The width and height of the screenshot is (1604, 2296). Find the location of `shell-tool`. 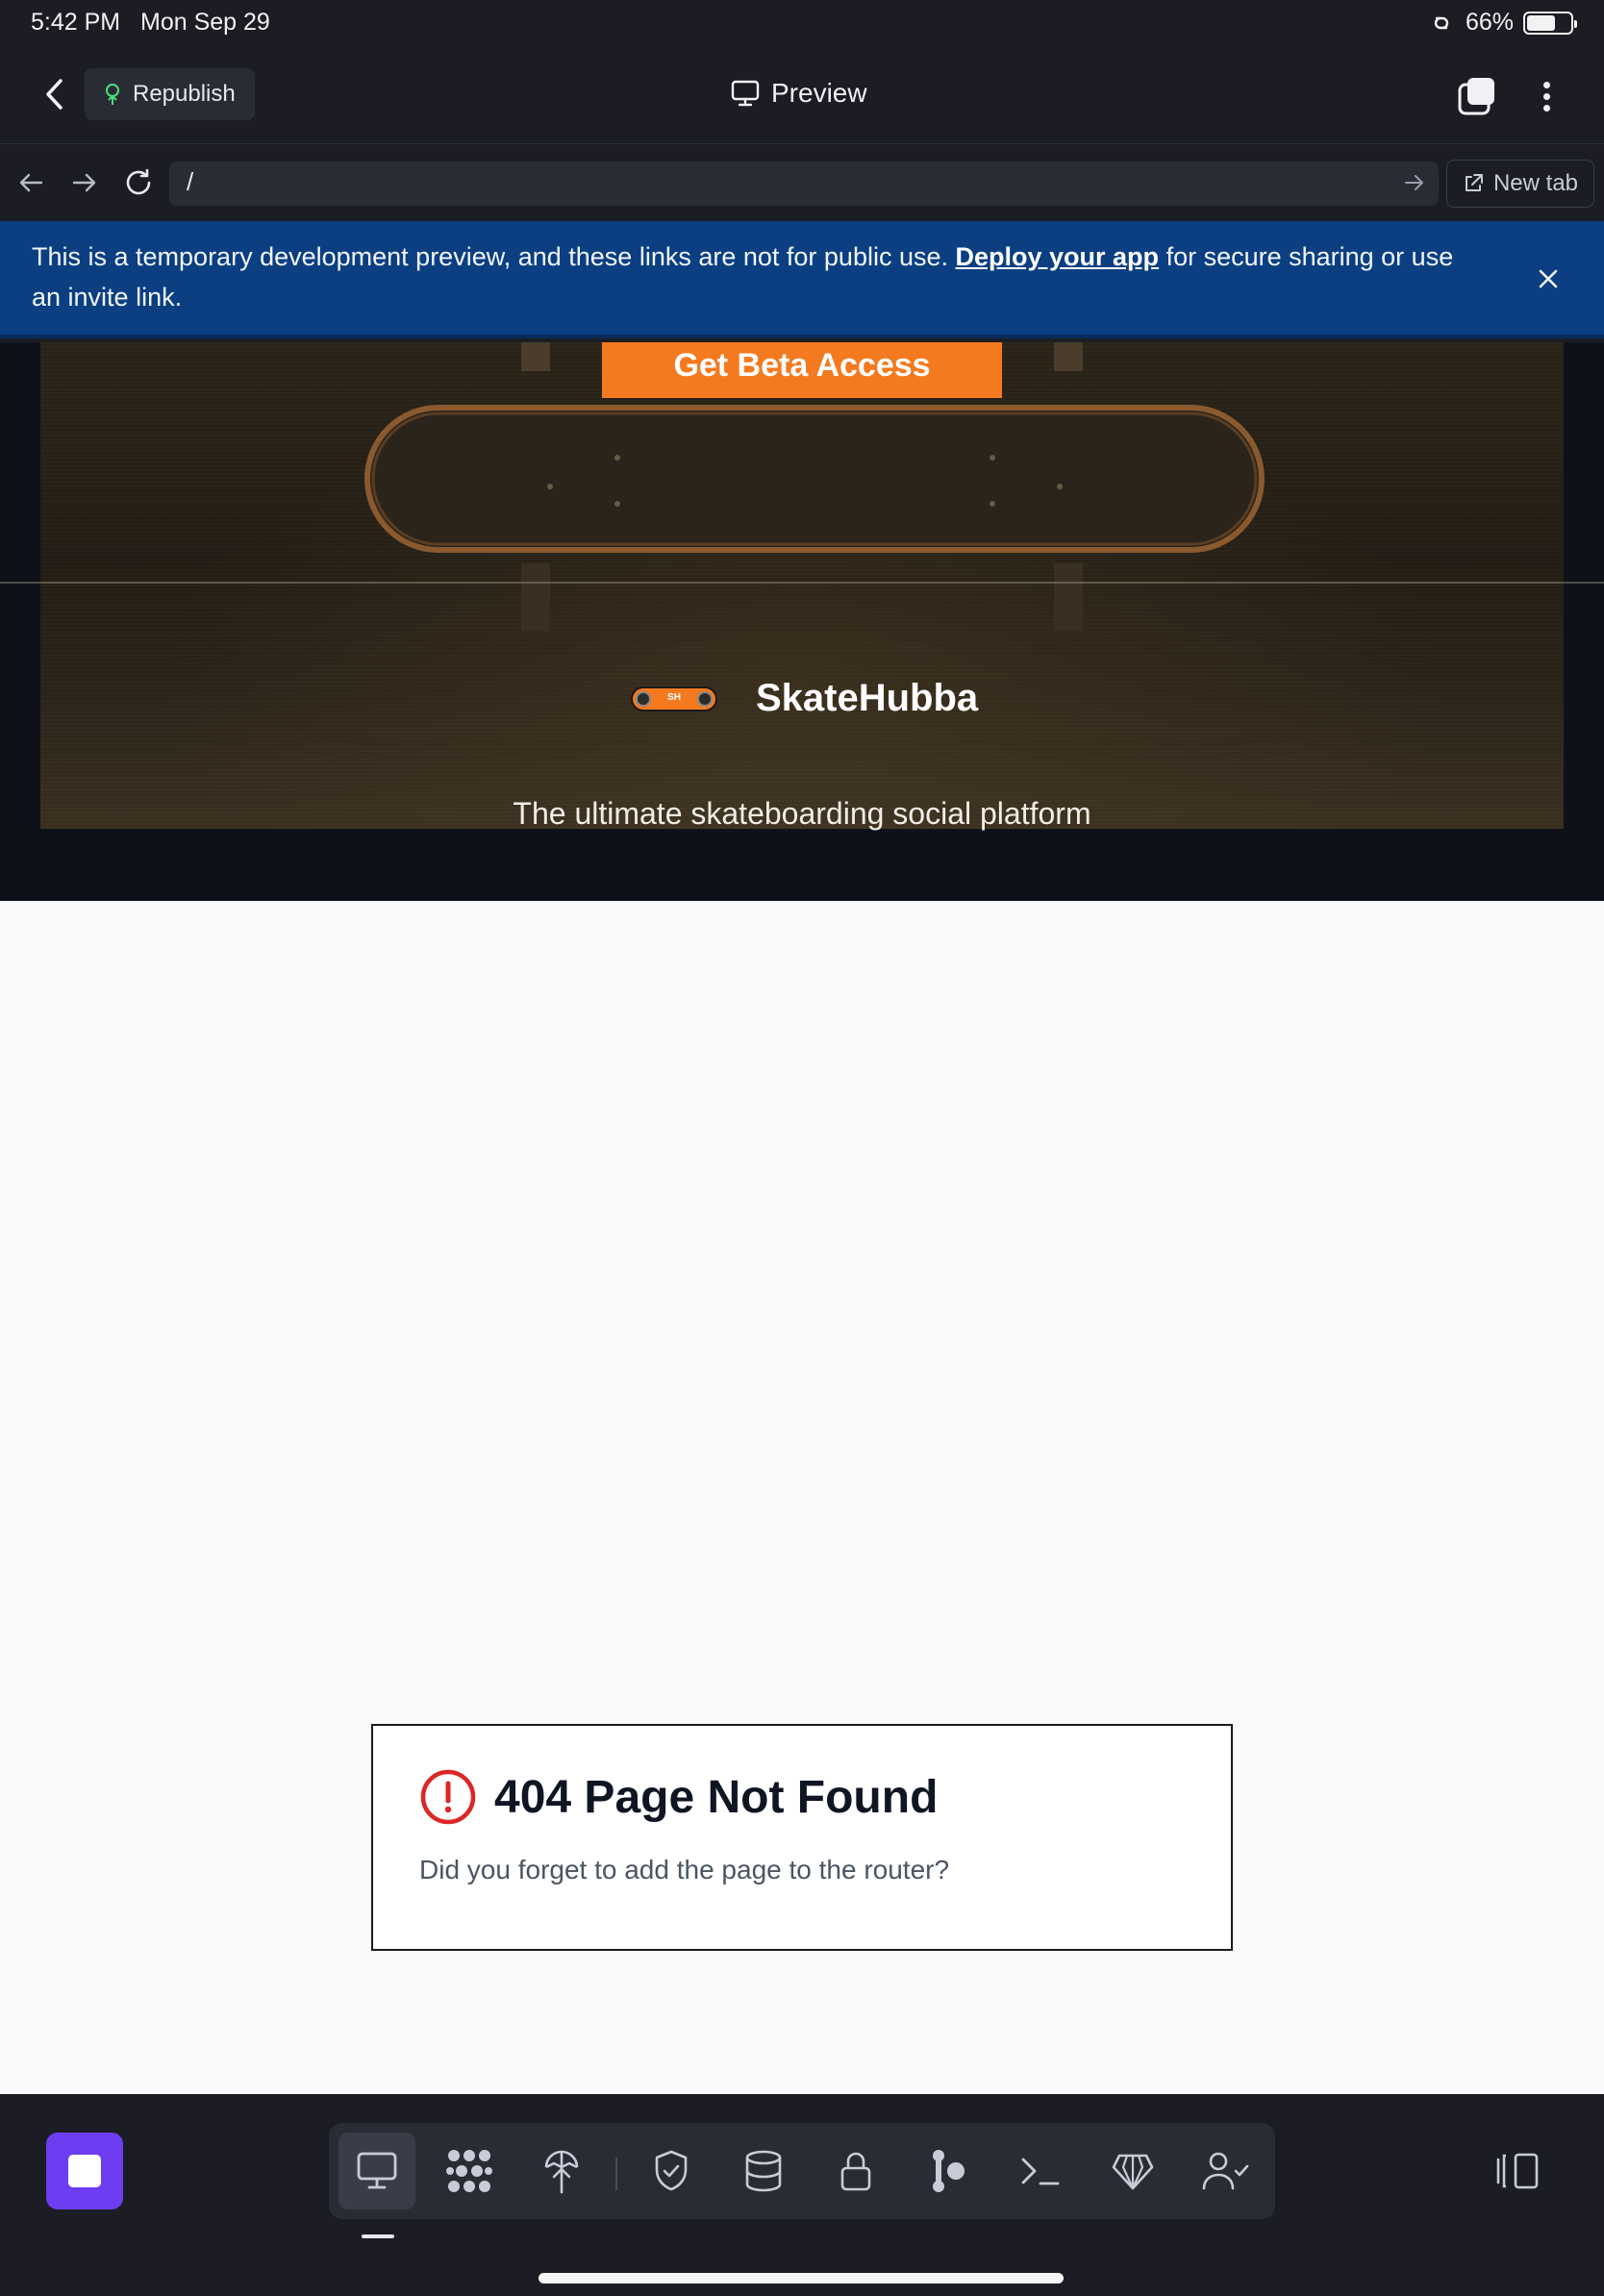

shell-tool is located at coordinates (1040, 2171).